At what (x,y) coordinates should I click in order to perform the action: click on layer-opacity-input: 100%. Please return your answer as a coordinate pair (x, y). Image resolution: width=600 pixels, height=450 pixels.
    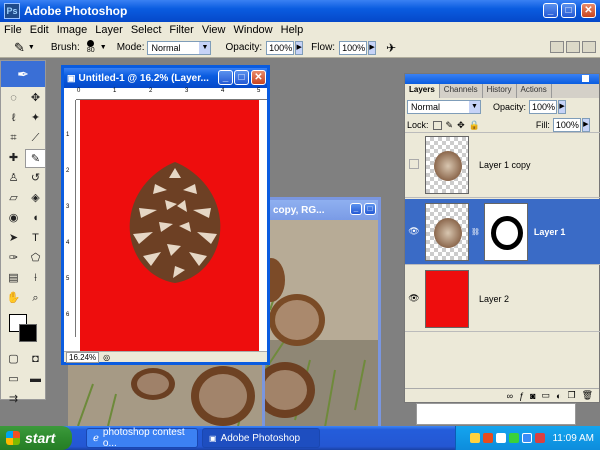
    Looking at the image, I should click on (543, 107).